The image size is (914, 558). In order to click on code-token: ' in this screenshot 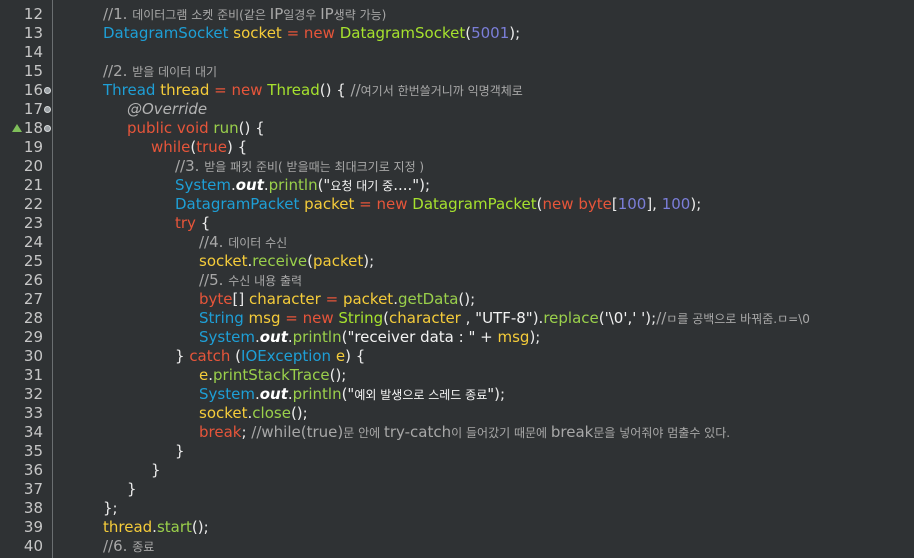, I will do `click(641, 318)`.